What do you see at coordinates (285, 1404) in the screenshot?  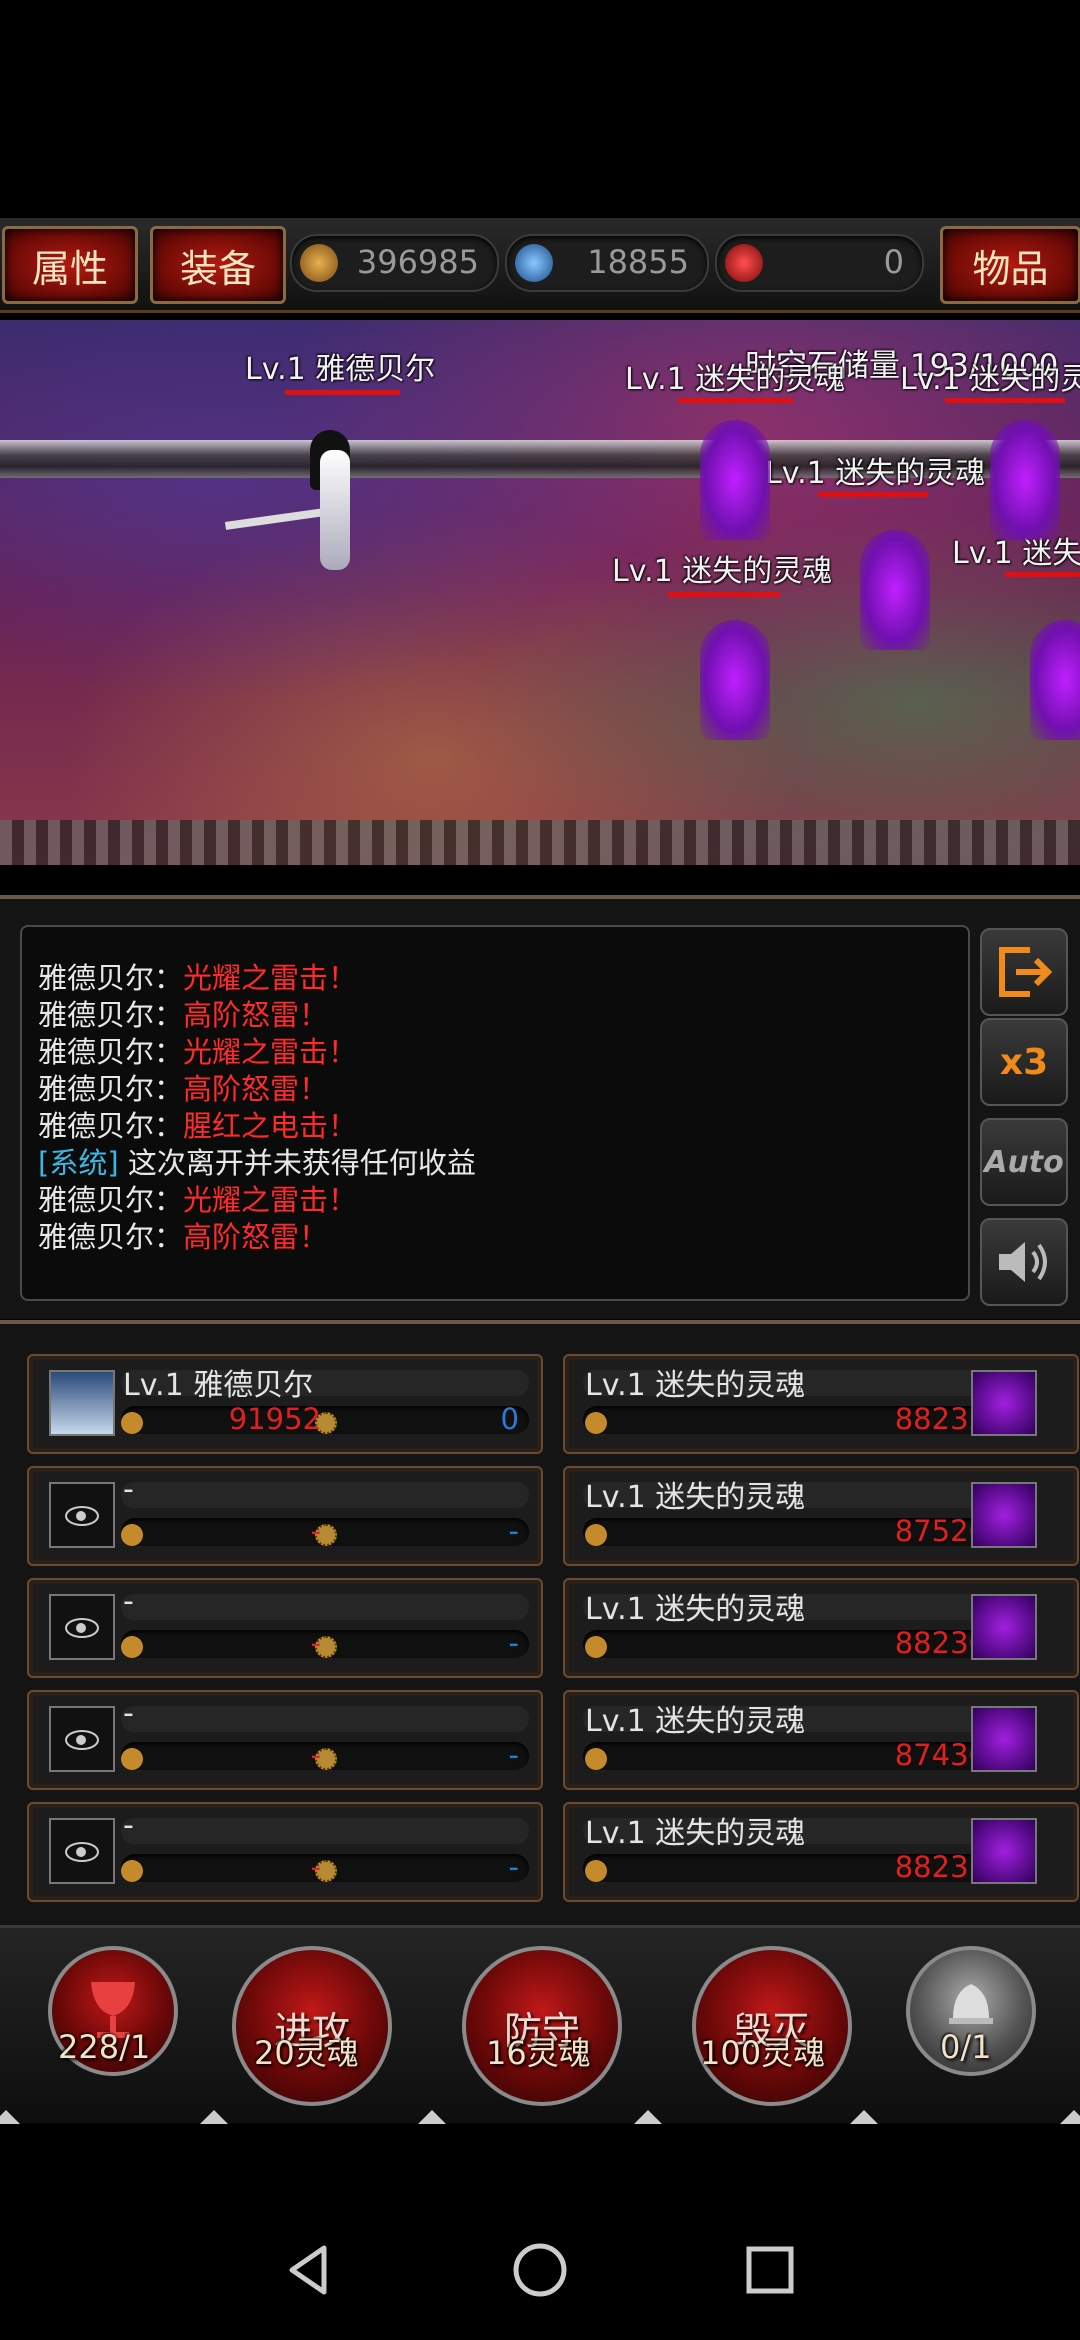 I see `party-member-card: Lv.1 雅德贝尔 91952 0` at bounding box center [285, 1404].